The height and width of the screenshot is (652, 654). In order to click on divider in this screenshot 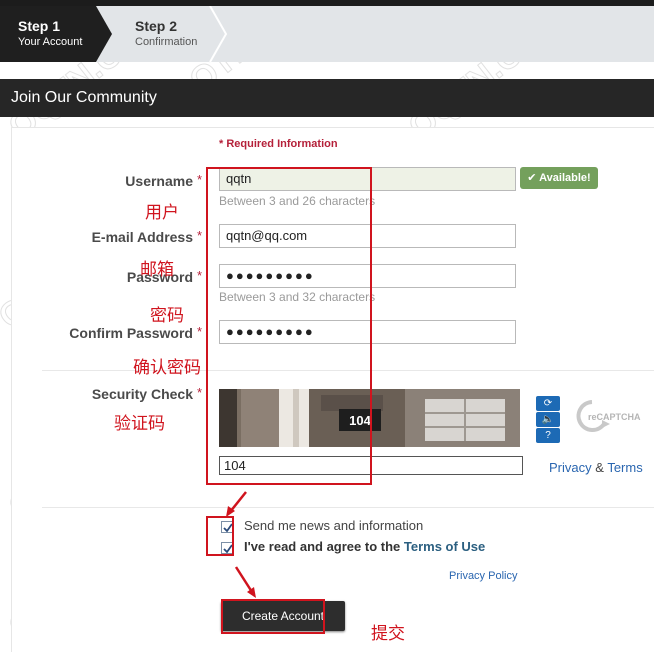, I will do `click(348, 507)`.